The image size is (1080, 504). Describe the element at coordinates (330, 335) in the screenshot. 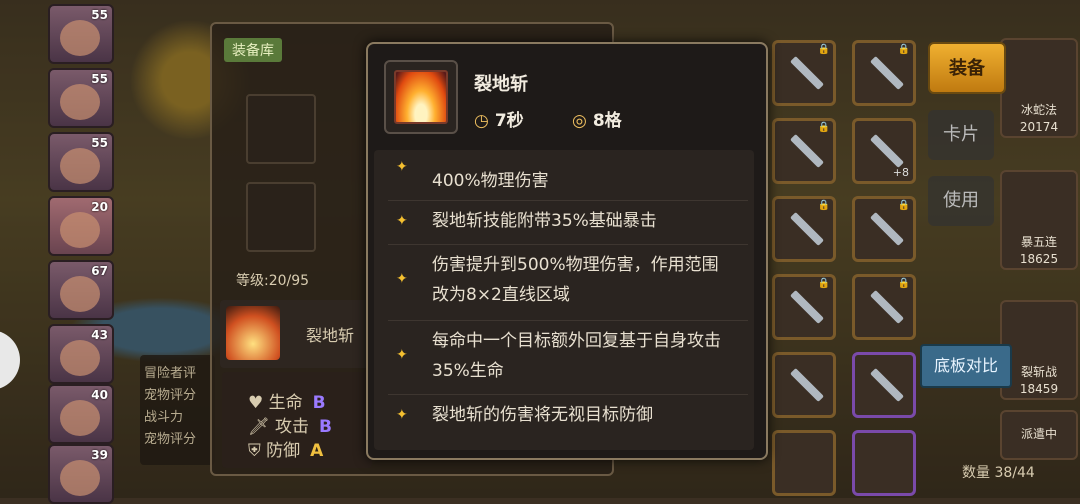

I see `skill-name: 裂地斩` at that location.